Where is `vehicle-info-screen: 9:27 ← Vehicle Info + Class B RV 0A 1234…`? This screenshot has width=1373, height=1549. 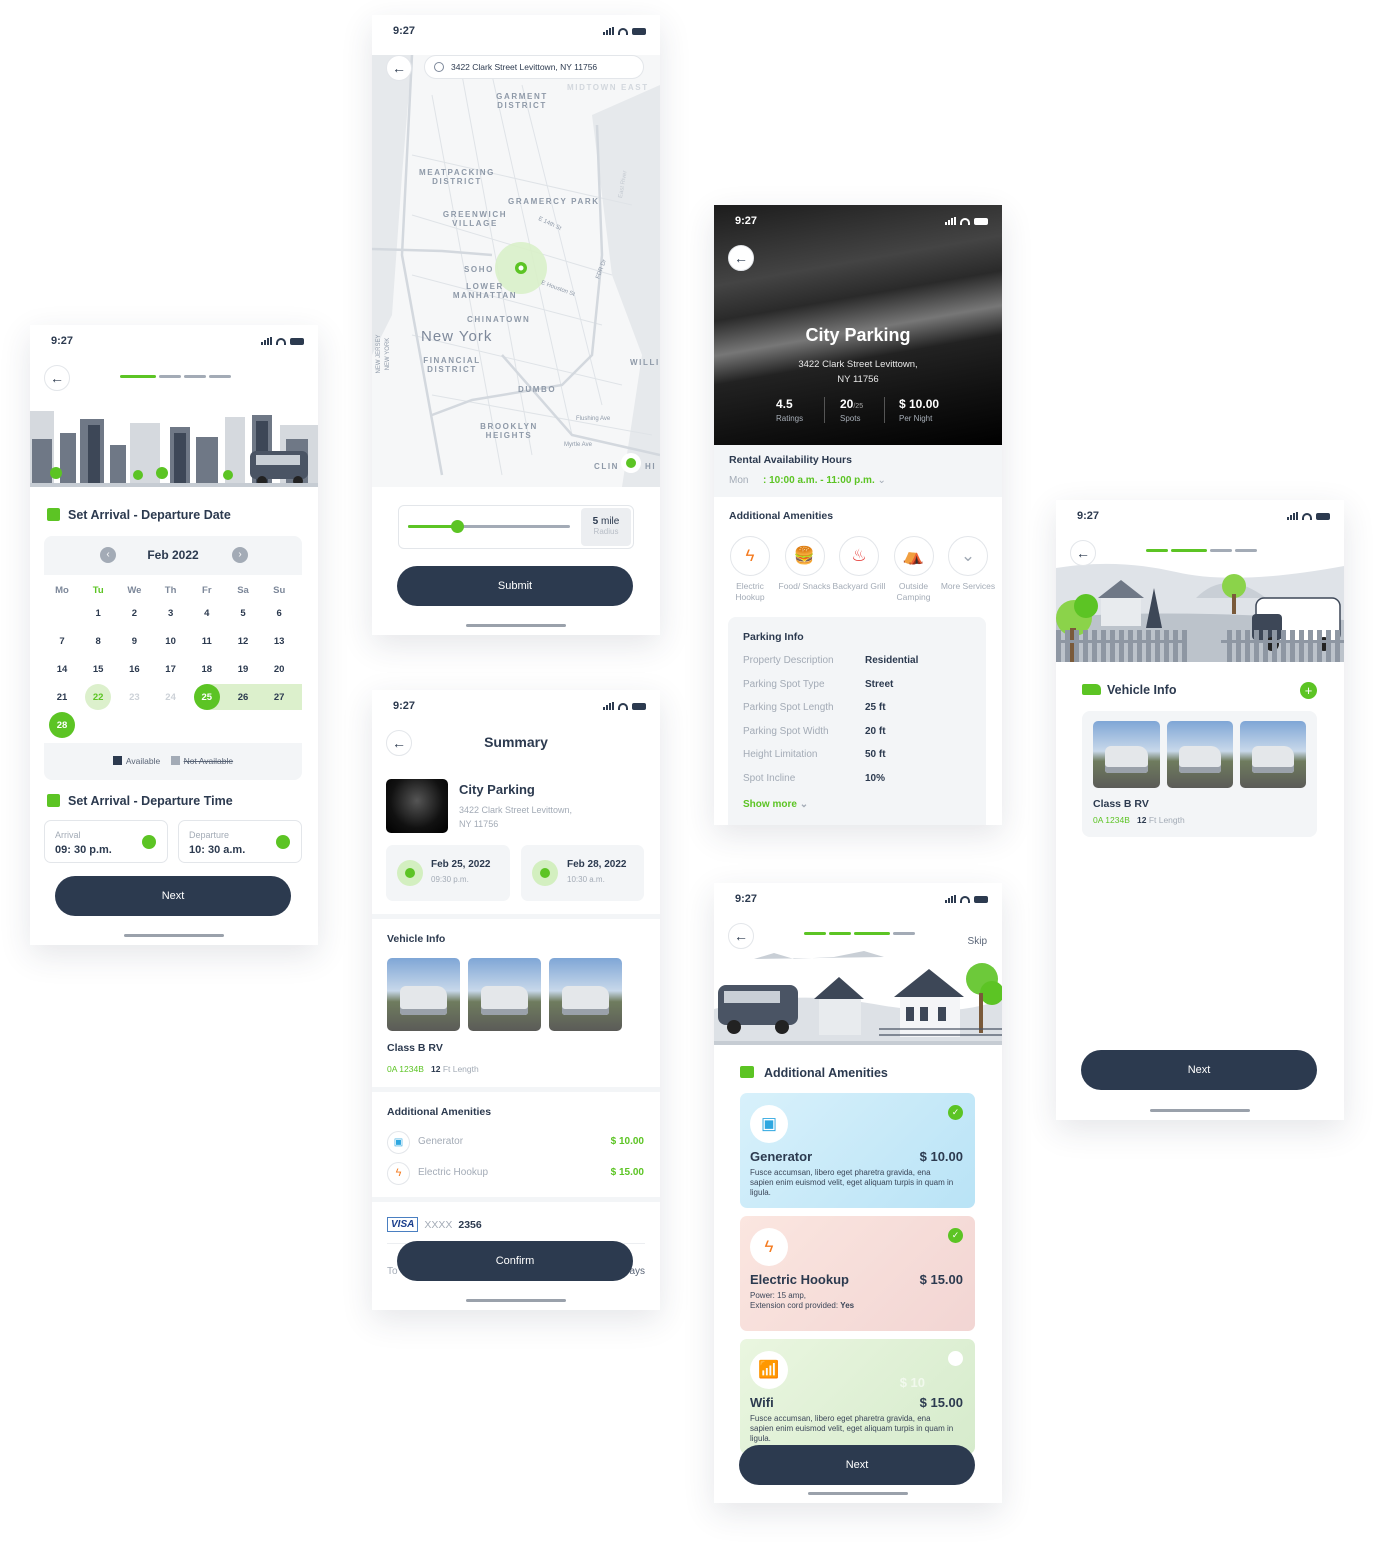 vehicle-info-screen: 9:27 ← Vehicle Info + Class B RV 0A 1234… is located at coordinates (1200, 810).